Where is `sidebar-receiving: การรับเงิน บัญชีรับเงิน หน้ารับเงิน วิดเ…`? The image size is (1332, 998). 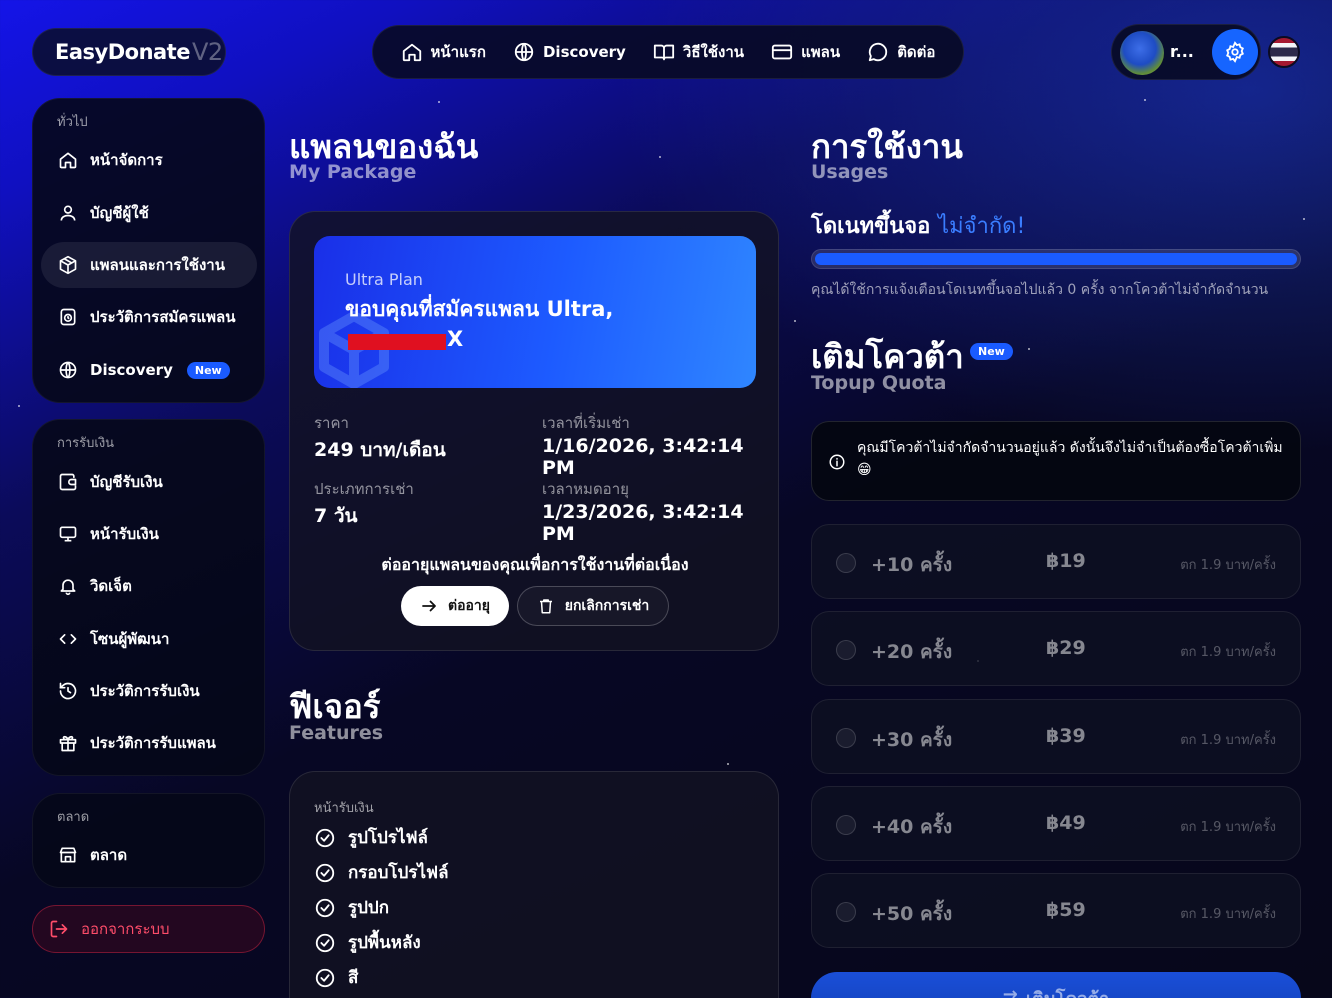
sidebar-receiving: การรับเงิน บัญชีรับเงิน หน้ารับเงิน วิดเ… is located at coordinates (148, 597).